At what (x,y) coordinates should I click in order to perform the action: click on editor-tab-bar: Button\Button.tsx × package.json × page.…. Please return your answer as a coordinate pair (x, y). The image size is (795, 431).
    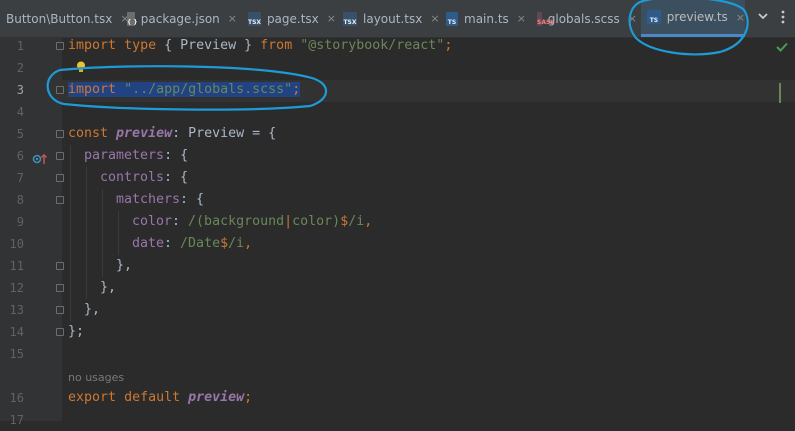
    Looking at the image, I should click on (397, 19).